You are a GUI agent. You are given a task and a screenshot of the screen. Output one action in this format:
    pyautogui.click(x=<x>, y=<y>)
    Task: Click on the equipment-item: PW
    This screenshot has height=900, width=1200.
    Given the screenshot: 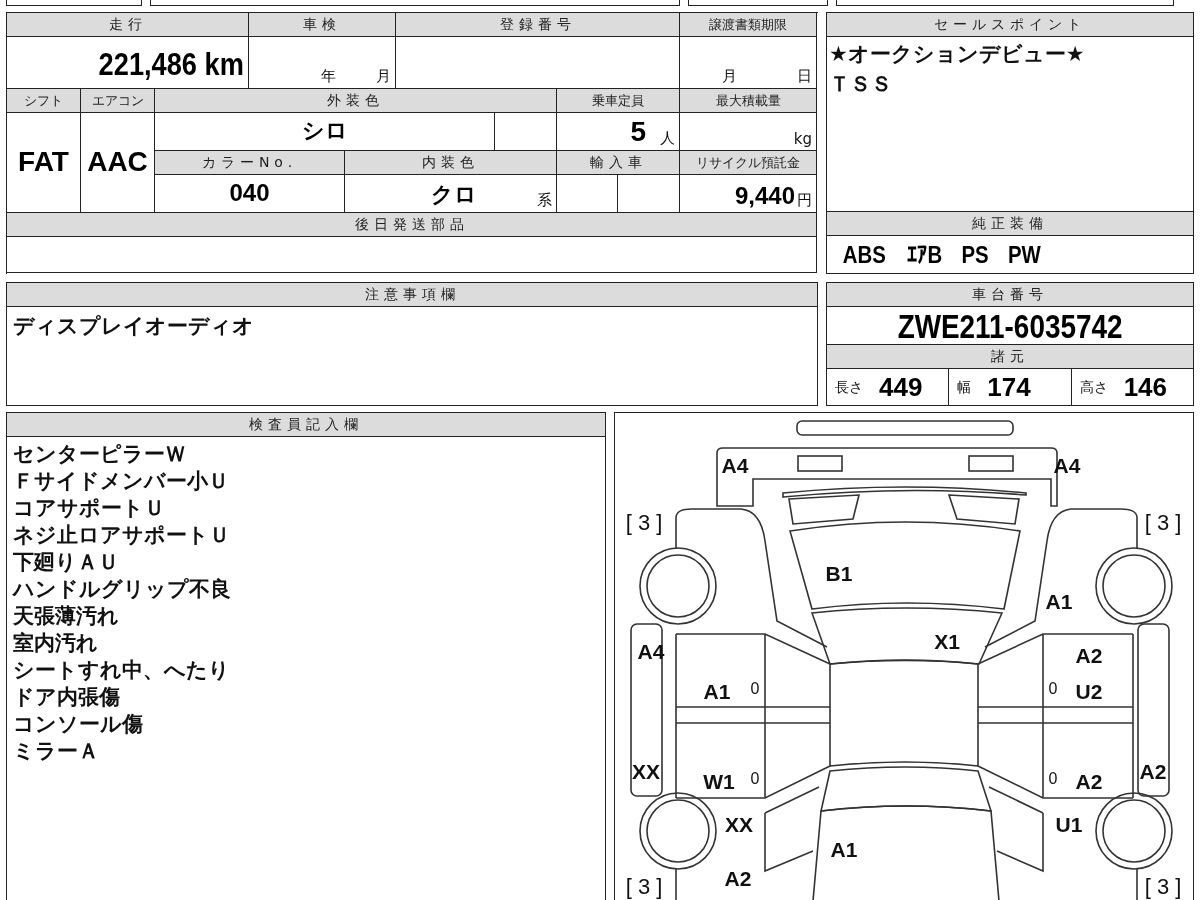 What is the action you would take?
    pyautogui.click(x=1024, y=254)
    